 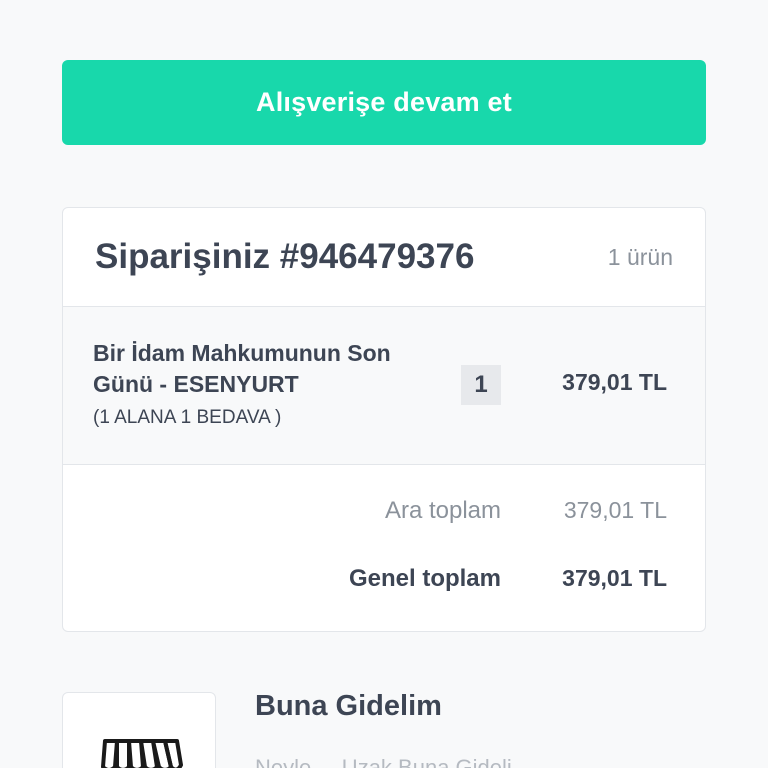 I want to click on item-quantity: 1, so click(x=481, y=385).